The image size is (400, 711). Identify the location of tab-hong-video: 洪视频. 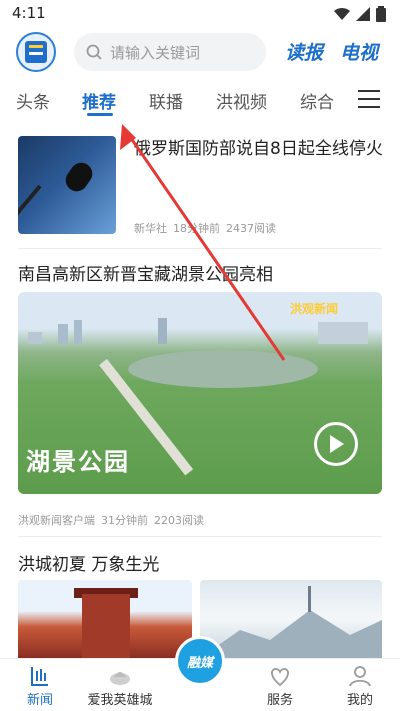
(241, 100).